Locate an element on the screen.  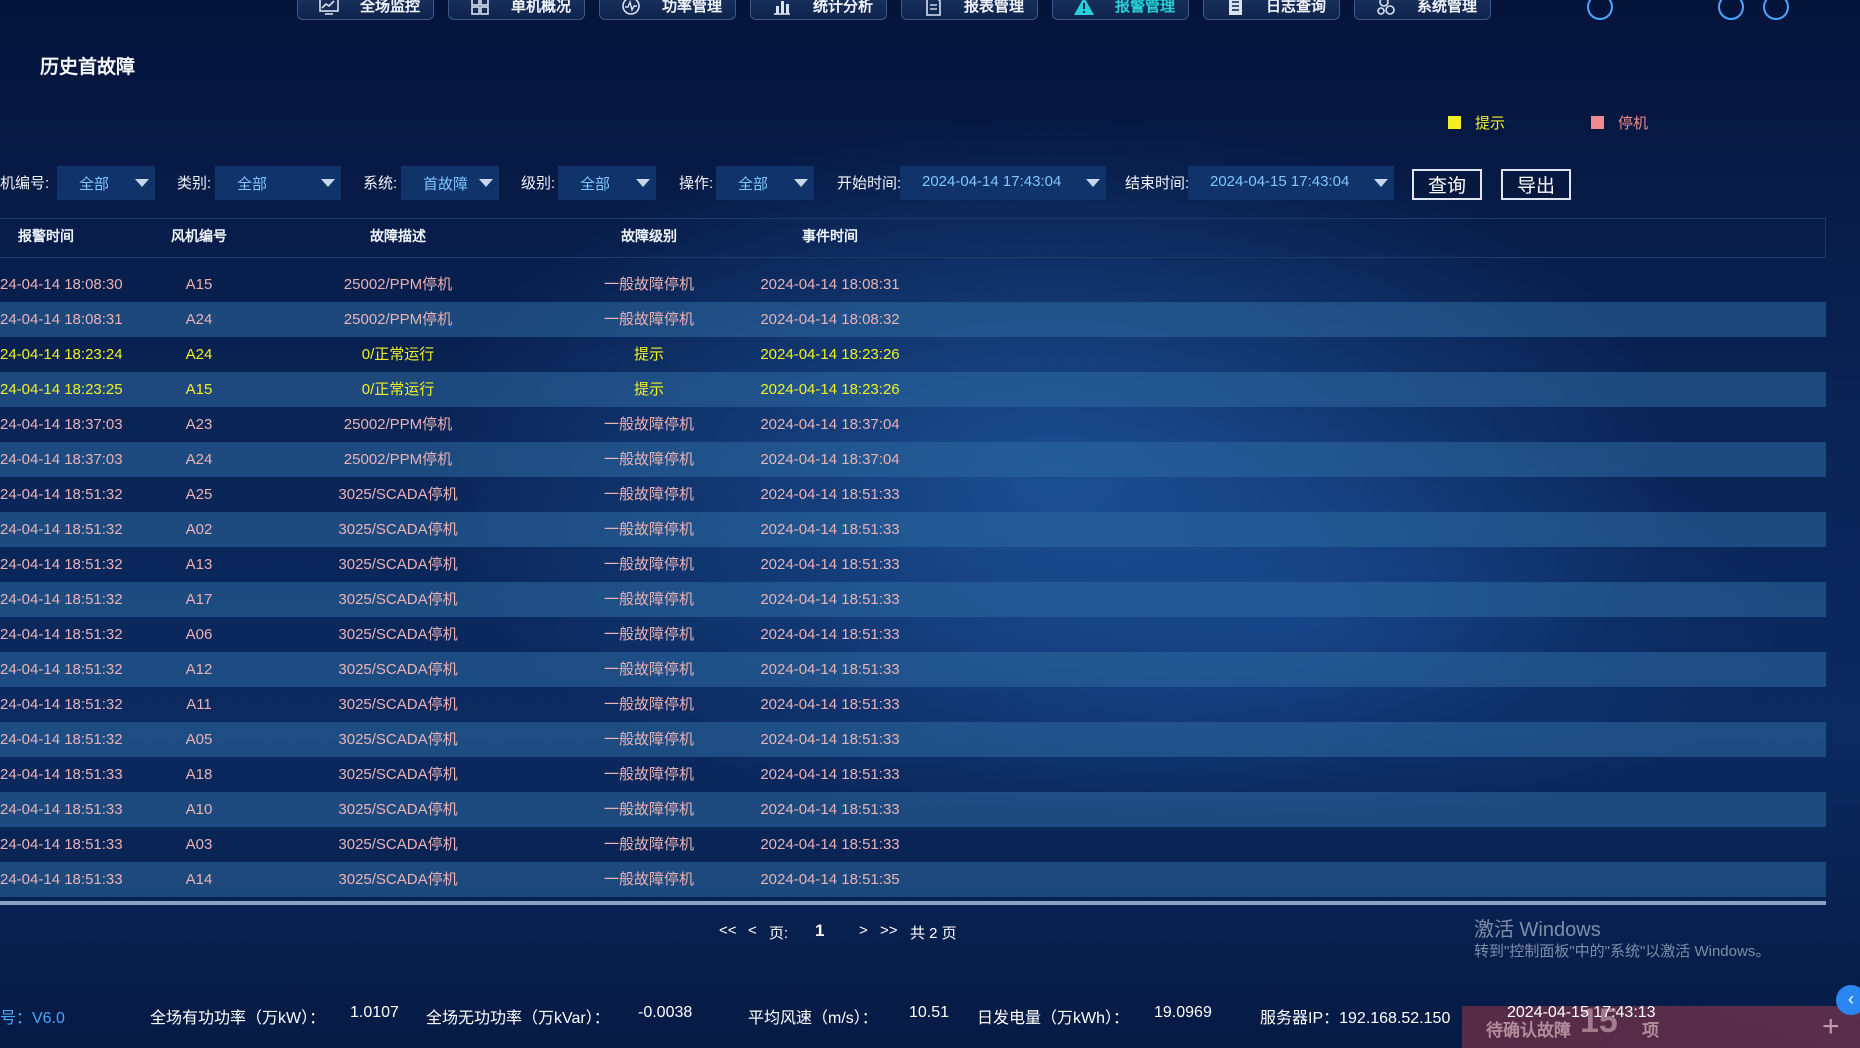
power-gauge-icon is located at coordinates (631, 7).